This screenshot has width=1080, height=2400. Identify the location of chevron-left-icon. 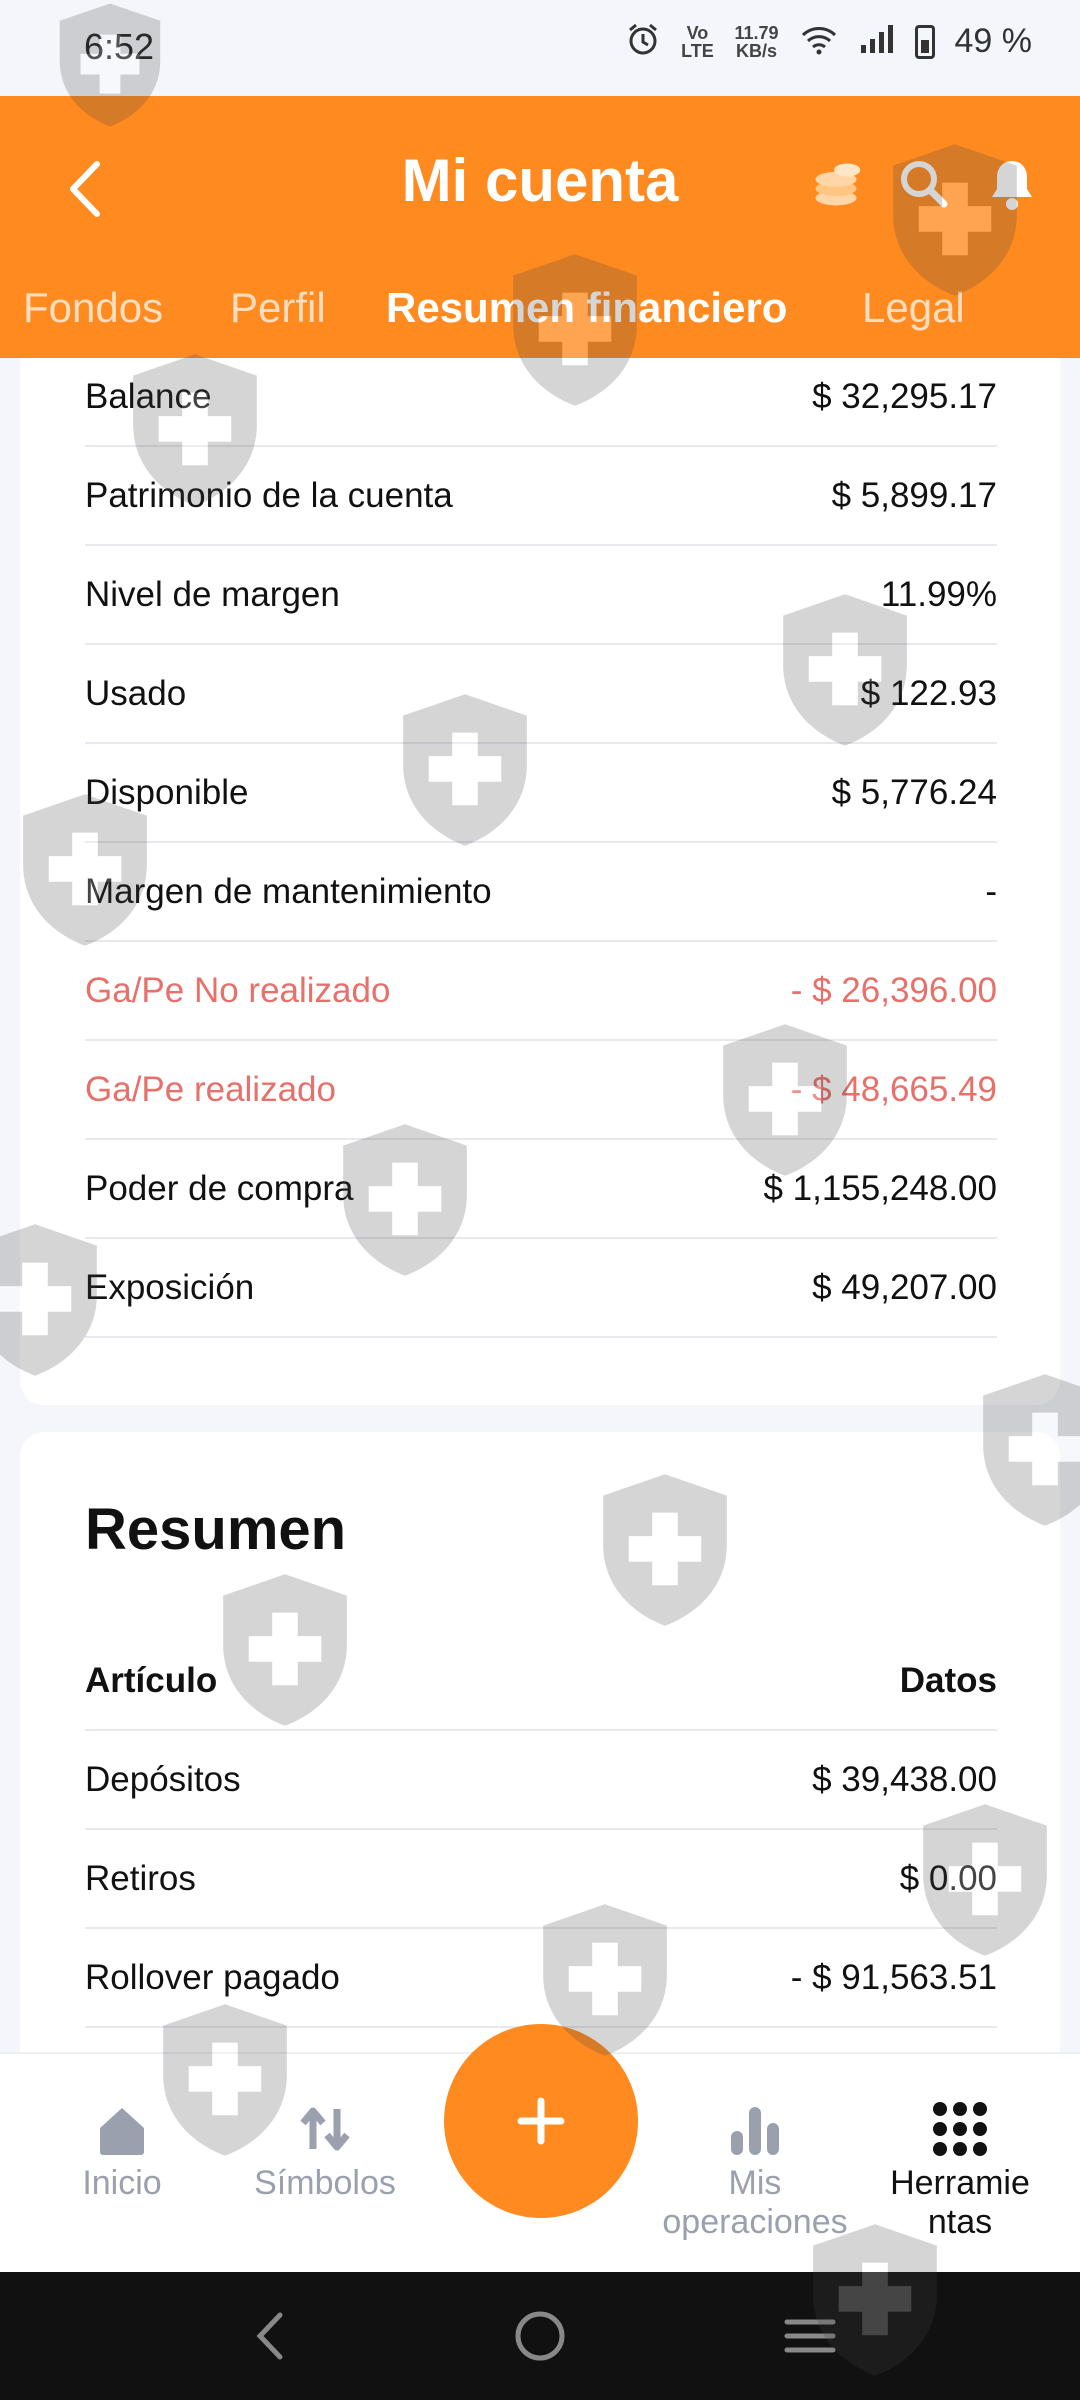
(269, 2336).